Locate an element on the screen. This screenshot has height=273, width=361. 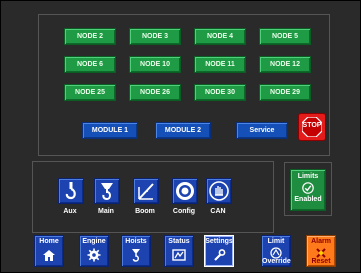
status-icon is located at coordinates (179, 255).